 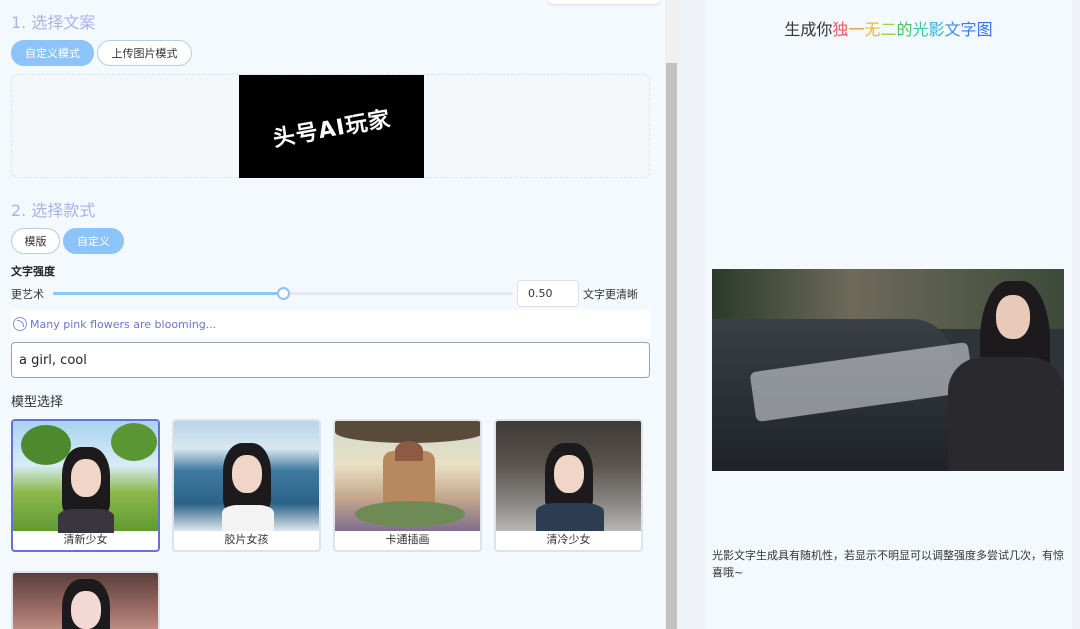 I want to click on top-edge-card, so click(x=604, y=2).